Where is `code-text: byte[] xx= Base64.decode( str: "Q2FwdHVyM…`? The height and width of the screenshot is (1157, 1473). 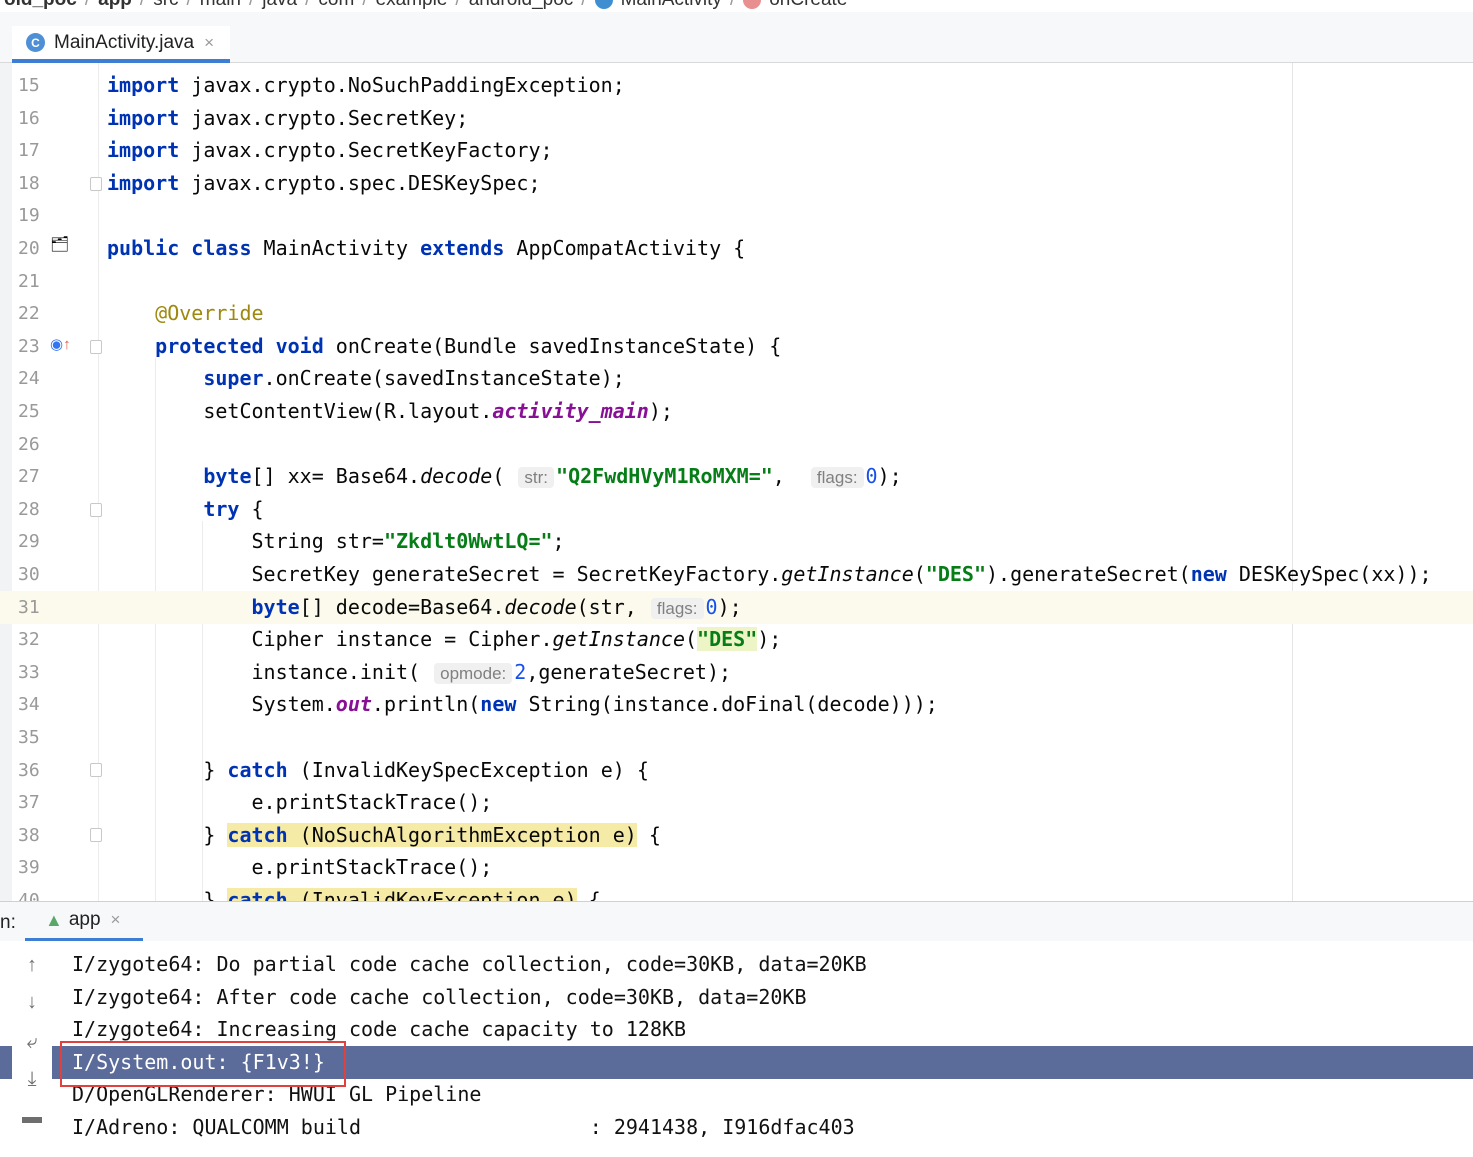 code-text: byte[] xx= Base64.decode( str: "Q2FwdHVyM… is located at coordinates (504, 477).